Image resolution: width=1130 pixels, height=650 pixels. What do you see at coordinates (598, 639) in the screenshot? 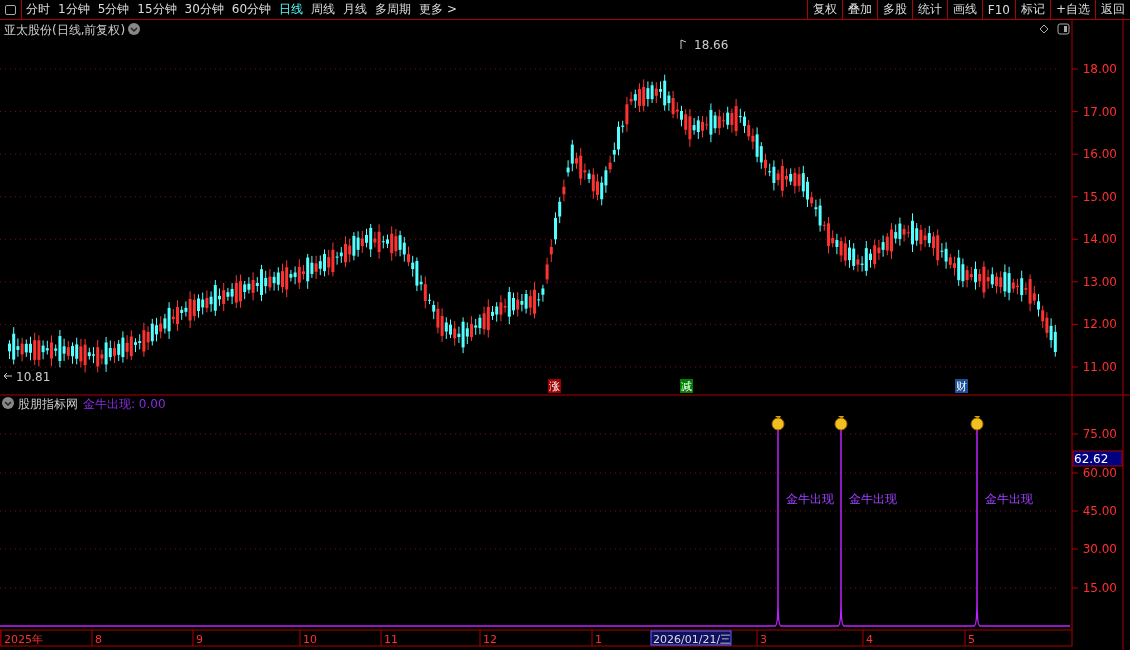
I see `date-label: 1` at bounding box center [598, 639].